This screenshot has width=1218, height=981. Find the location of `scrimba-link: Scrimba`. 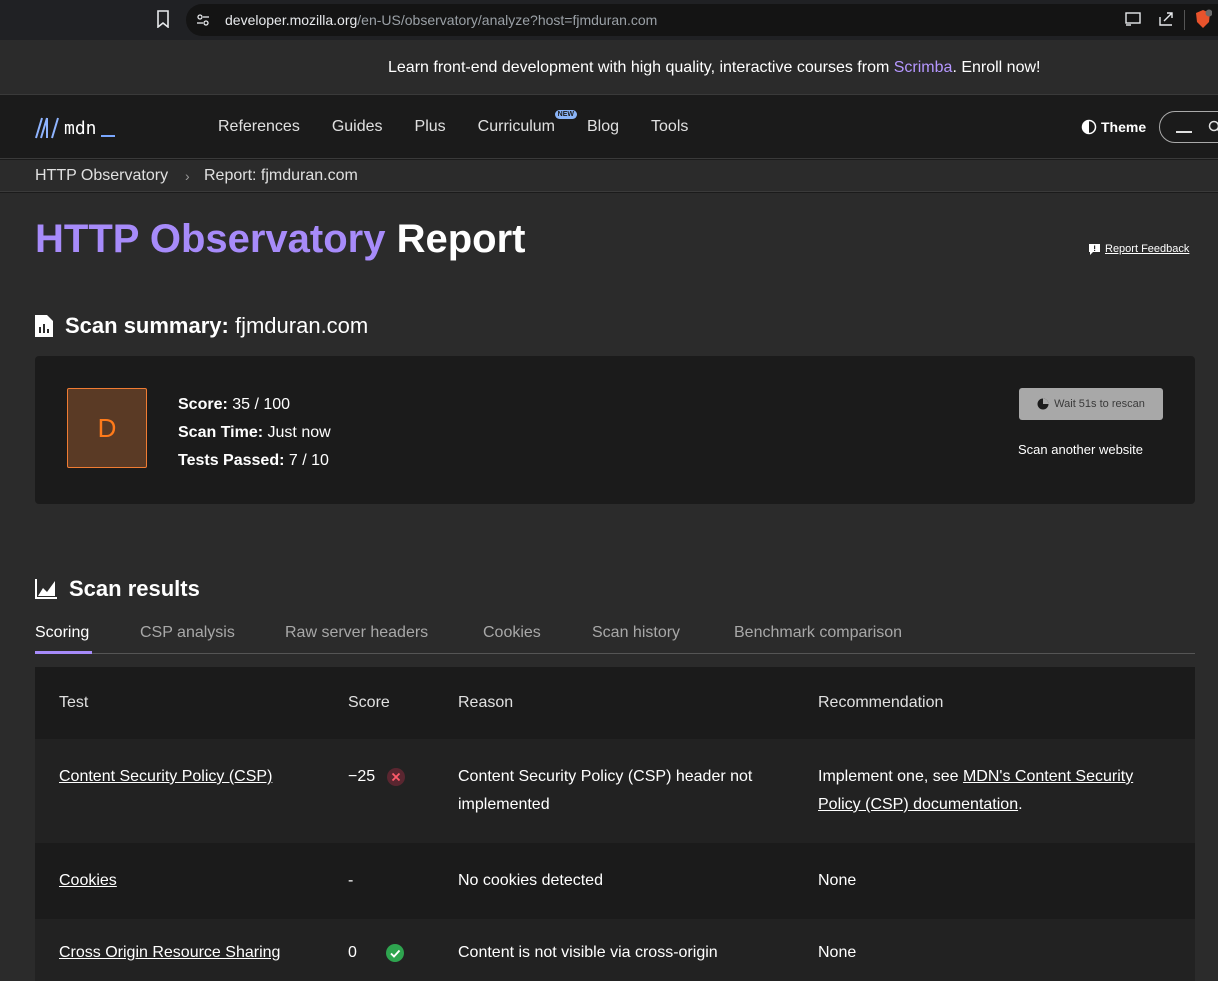

scrimba-link: Scrimba is located at coordinates (923, 67).